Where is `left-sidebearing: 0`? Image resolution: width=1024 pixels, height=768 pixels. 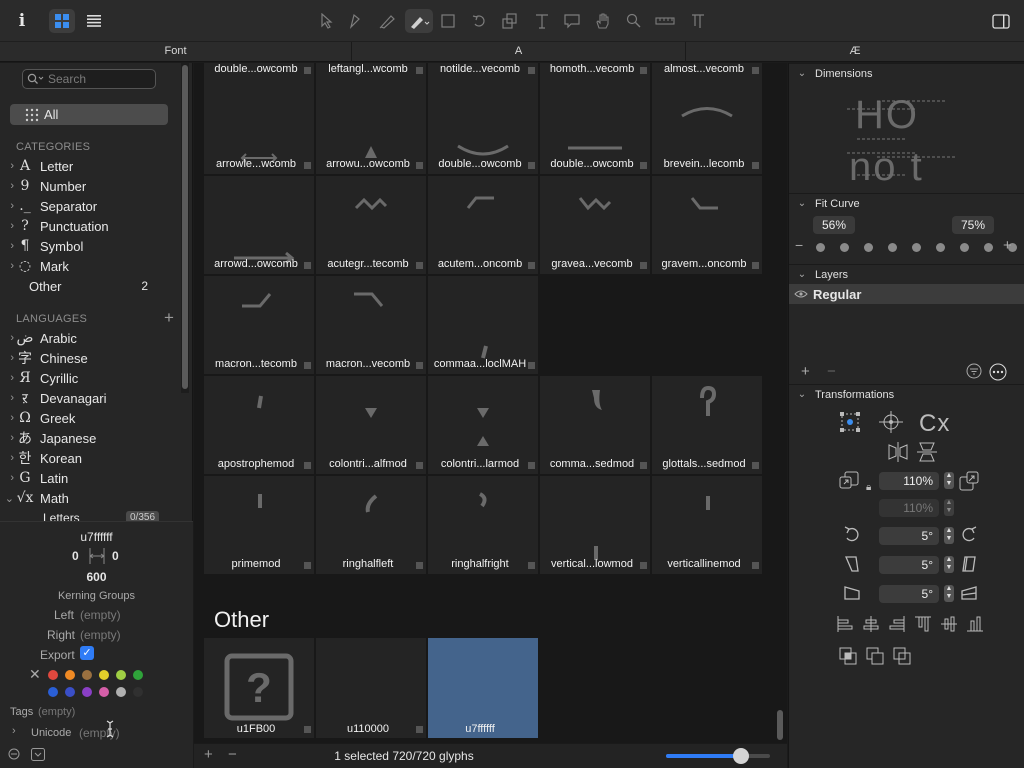 left-sidebearing: 0 is located at coordinates (75, 556).